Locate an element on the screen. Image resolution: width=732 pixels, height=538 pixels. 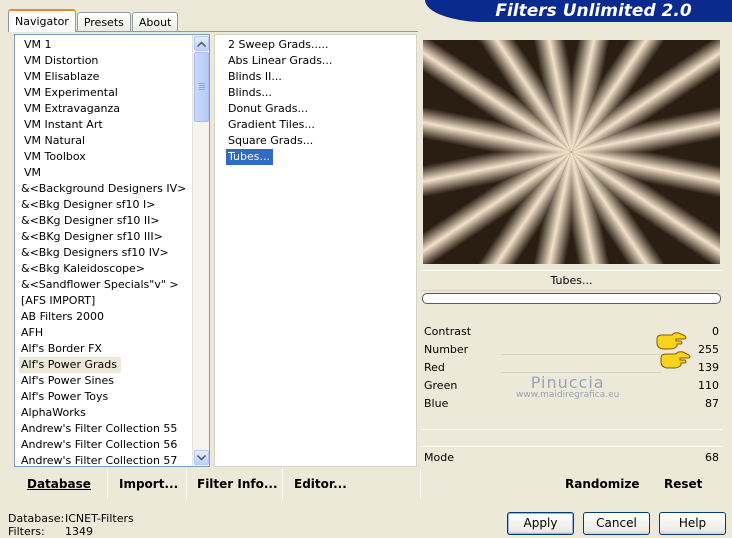
param-label: Blue is located at coordinates (436, 403).